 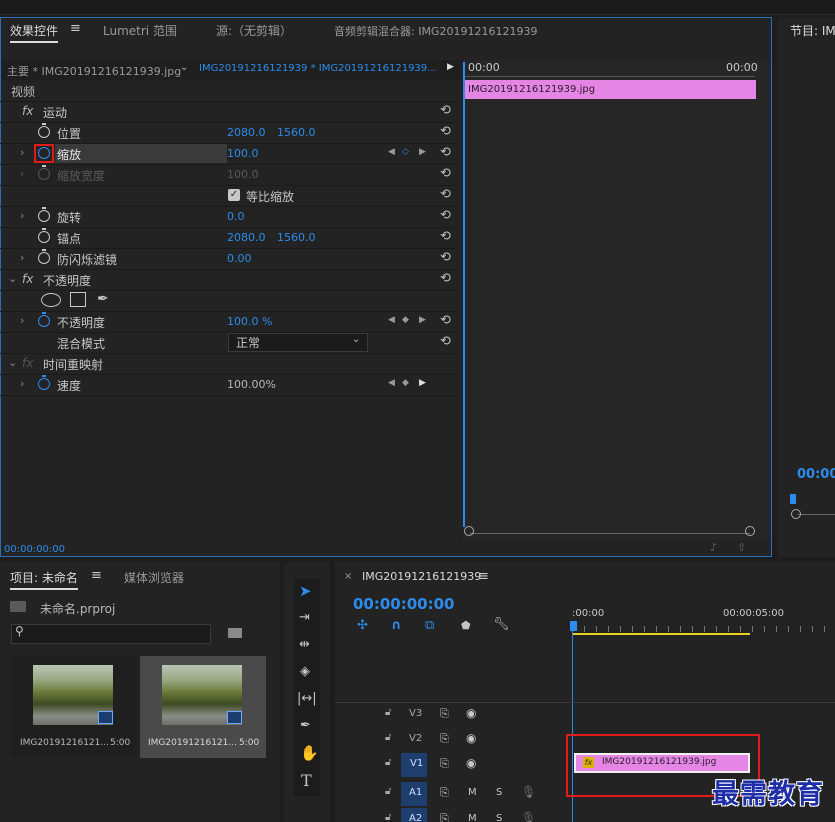 I want to click on linked-selection-icon: ⧉, so click(x=429, y=625).